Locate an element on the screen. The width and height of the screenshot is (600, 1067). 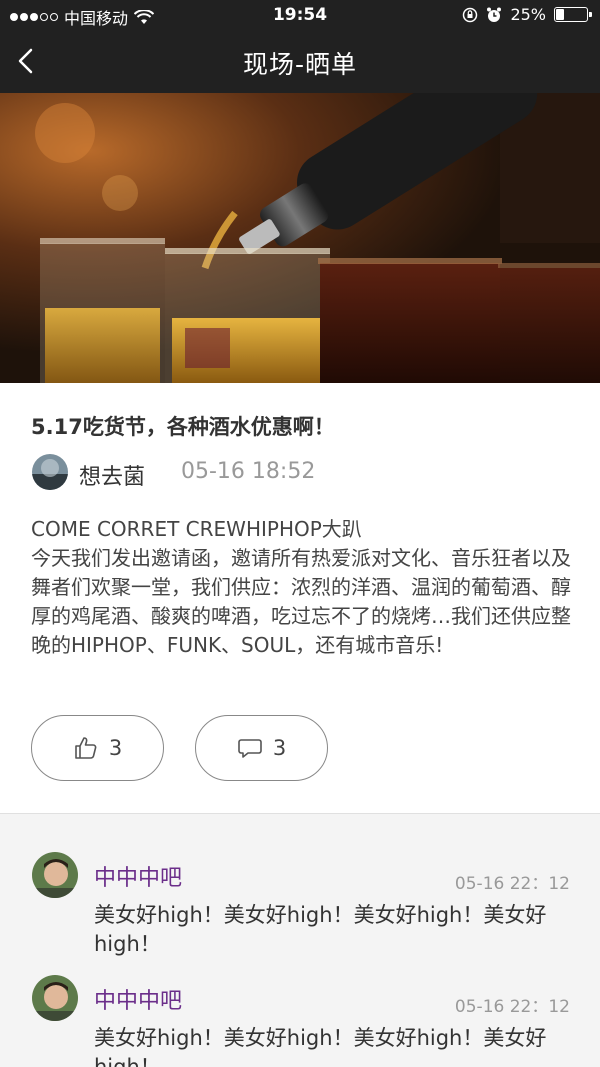
status-right: 25% is located at coordinates (527, 14).